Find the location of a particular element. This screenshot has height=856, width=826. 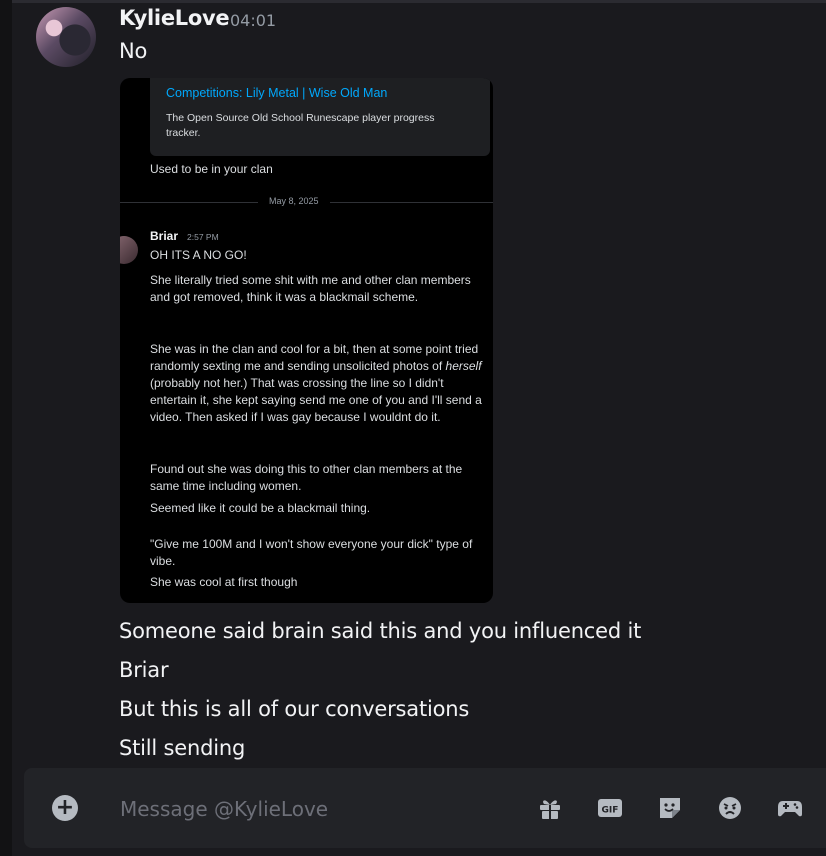

activity-icon is located at coordinates (790, 808).